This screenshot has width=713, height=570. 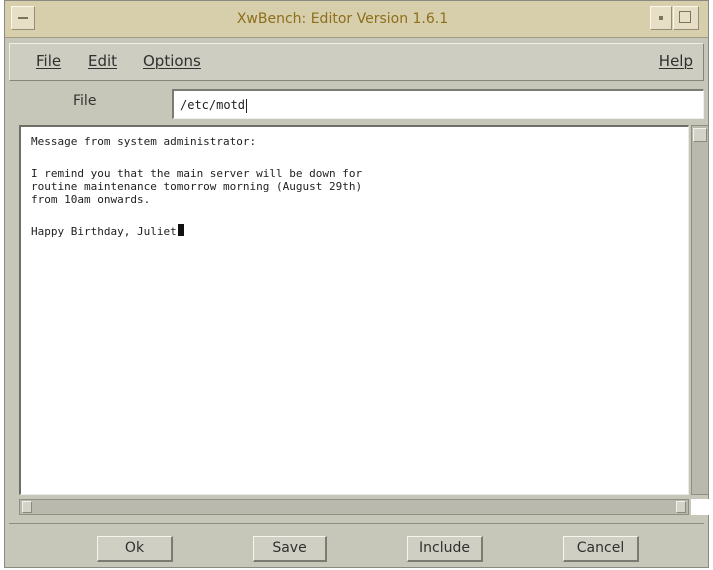 What do you see at coordinates (700, 310) in the screenshot?
I see `vertical-scrollbar` at bounding box center [700, 310].